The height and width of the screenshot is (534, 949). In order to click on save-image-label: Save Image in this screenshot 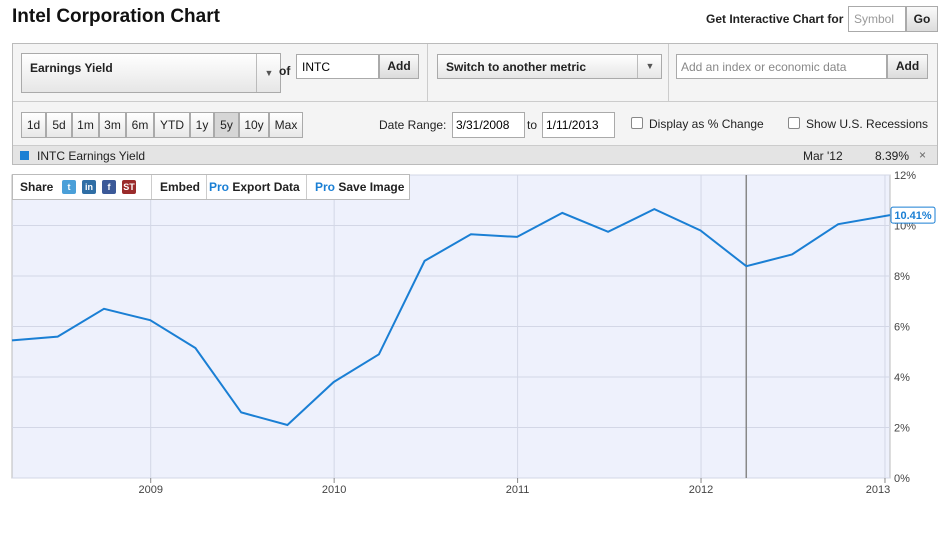, I will do `click(371, 187)`.